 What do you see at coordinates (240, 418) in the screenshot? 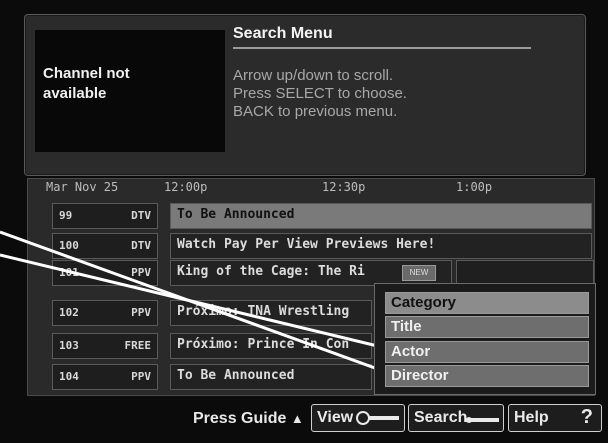
I see `press-guide-label: Press Guide` at bounding box center [240, 418].